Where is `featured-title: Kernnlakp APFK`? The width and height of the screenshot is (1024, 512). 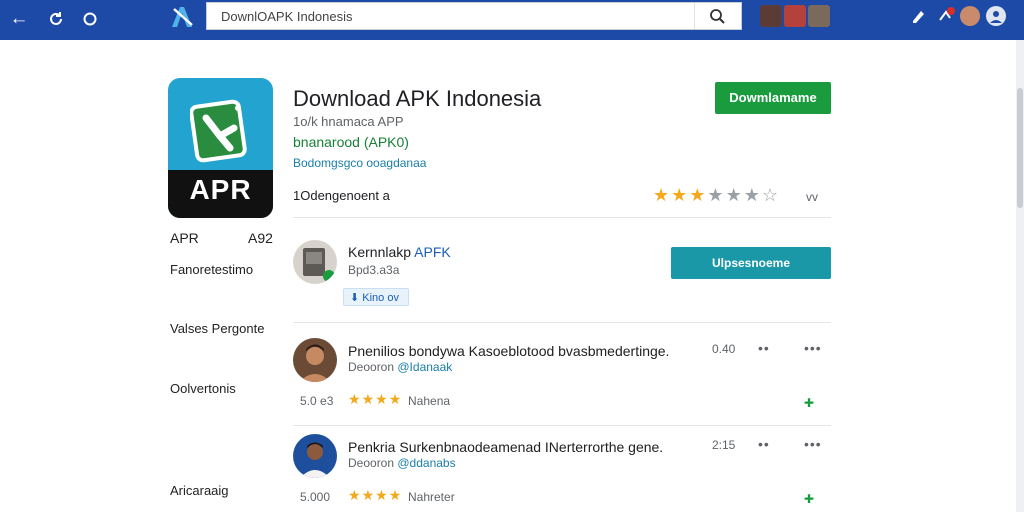 featured-title: Kernnlakp APFK is located at coordinates (399, 252).